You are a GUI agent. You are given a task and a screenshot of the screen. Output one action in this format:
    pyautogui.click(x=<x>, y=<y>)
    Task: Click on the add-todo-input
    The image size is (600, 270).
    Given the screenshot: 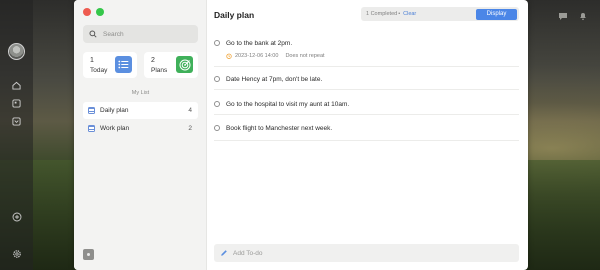 What is the action you would take?
    pyautogui.click(x=363, y=253)
    